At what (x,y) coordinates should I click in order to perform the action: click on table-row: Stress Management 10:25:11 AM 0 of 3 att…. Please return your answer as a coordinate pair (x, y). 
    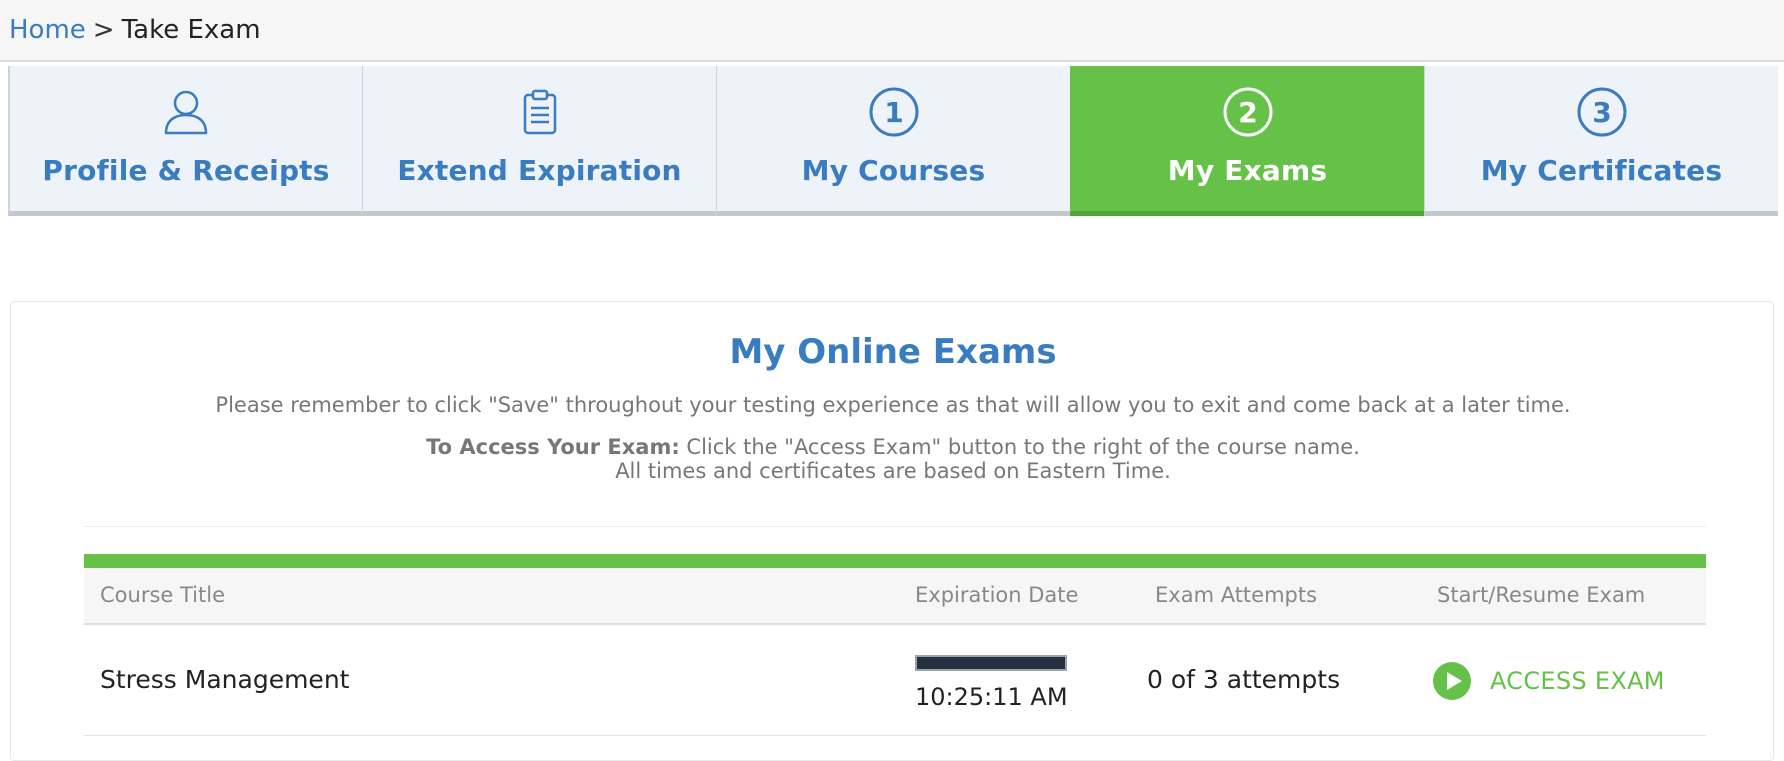
    Looking at the image, I should click on (895, 680).